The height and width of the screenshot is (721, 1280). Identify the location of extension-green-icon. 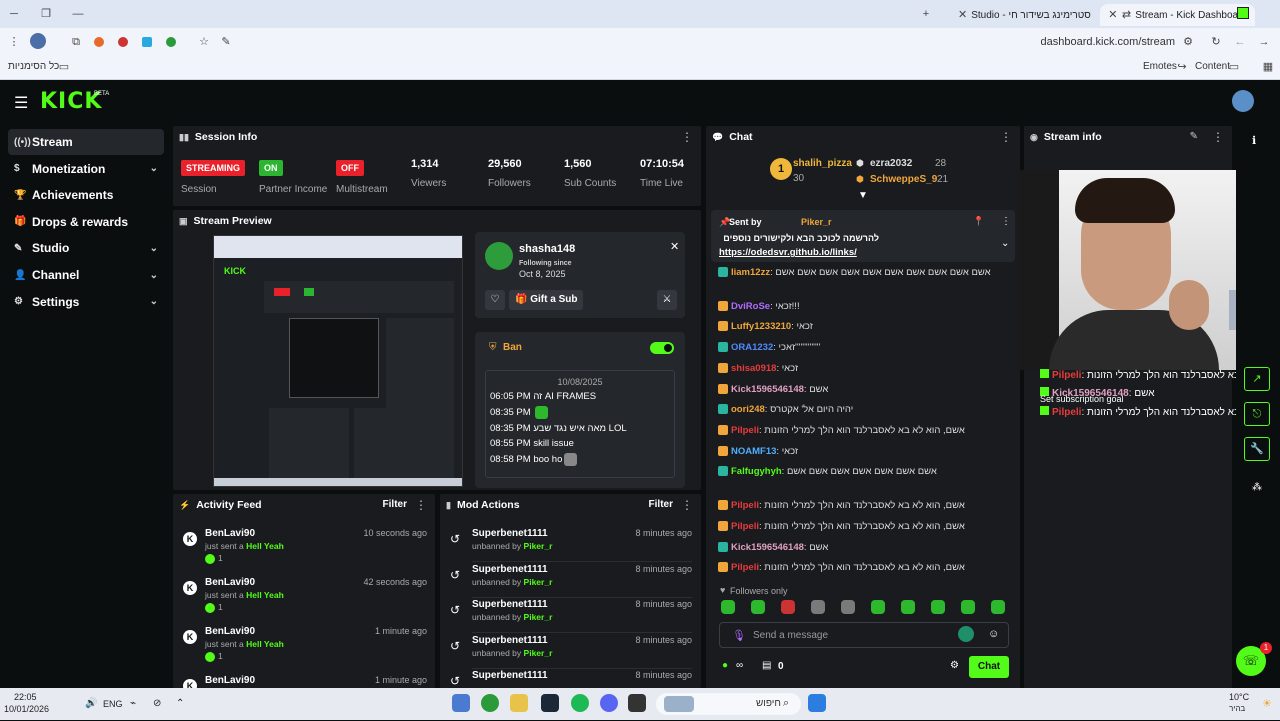
(171, 42).